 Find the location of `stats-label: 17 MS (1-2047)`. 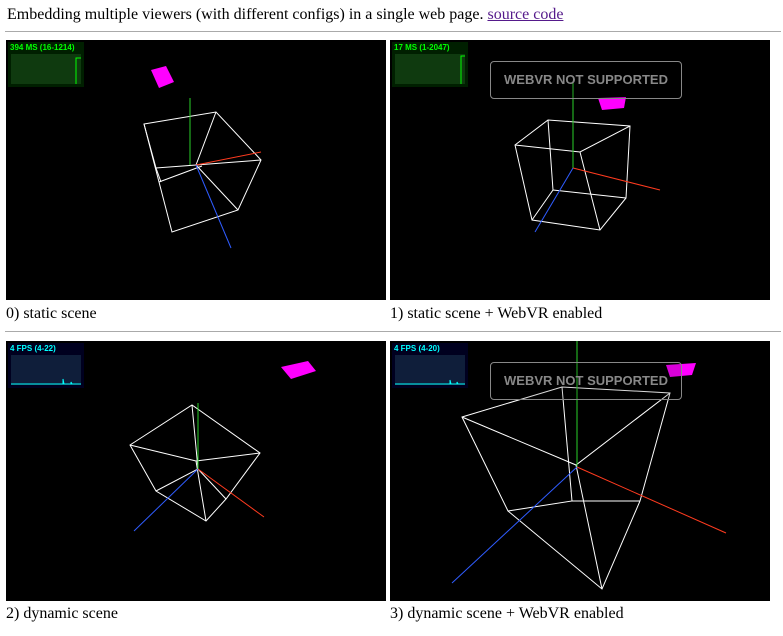

stats-label: 17 MS (1-2047) is located at coordinates (422, 47).